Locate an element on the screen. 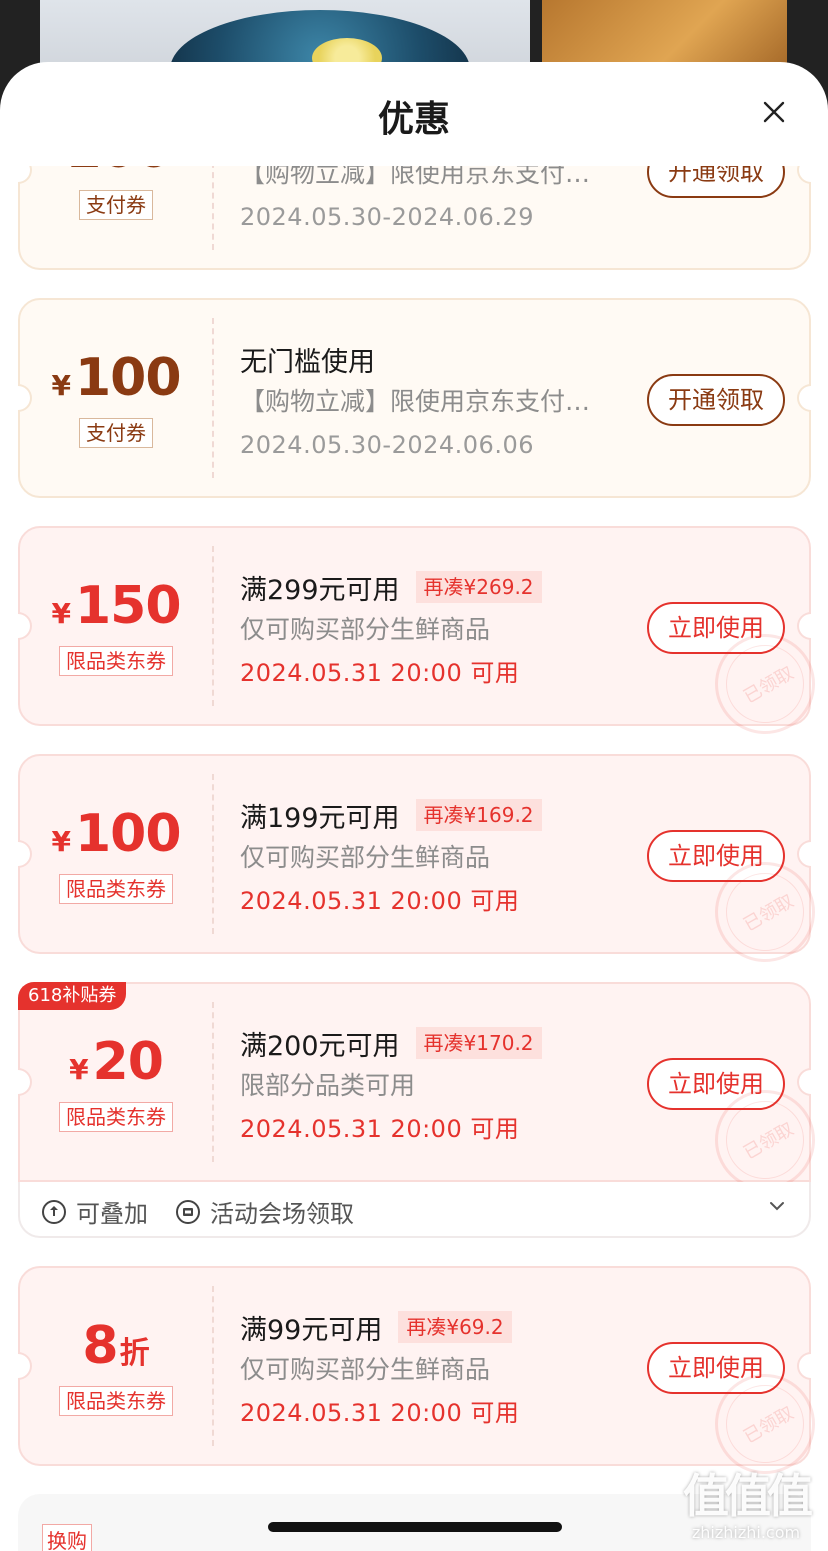 The height and width of the screenshot is (1551, 828). sheet-header: 优惠 is located at coordinates (414, 114).